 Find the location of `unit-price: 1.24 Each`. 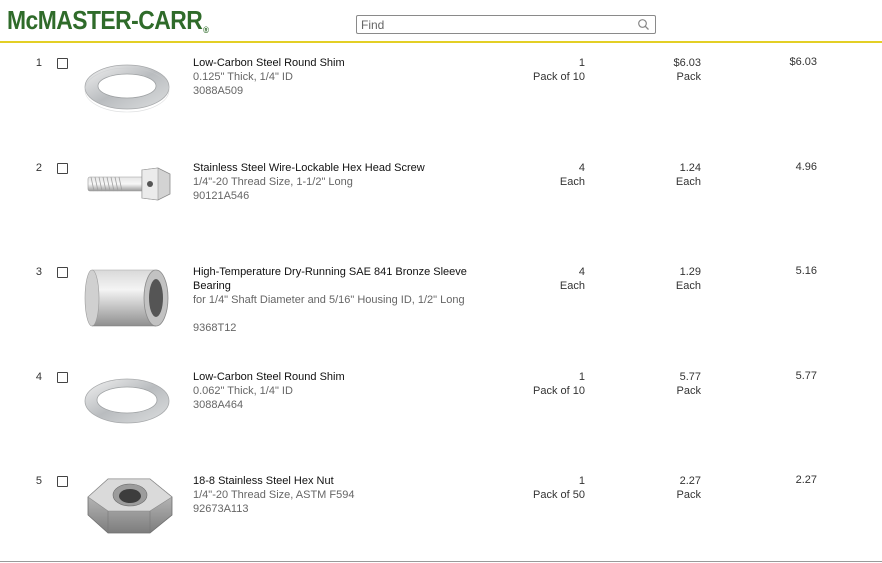

unit-price: 1.24 Each is located at coordinates (688, 175).